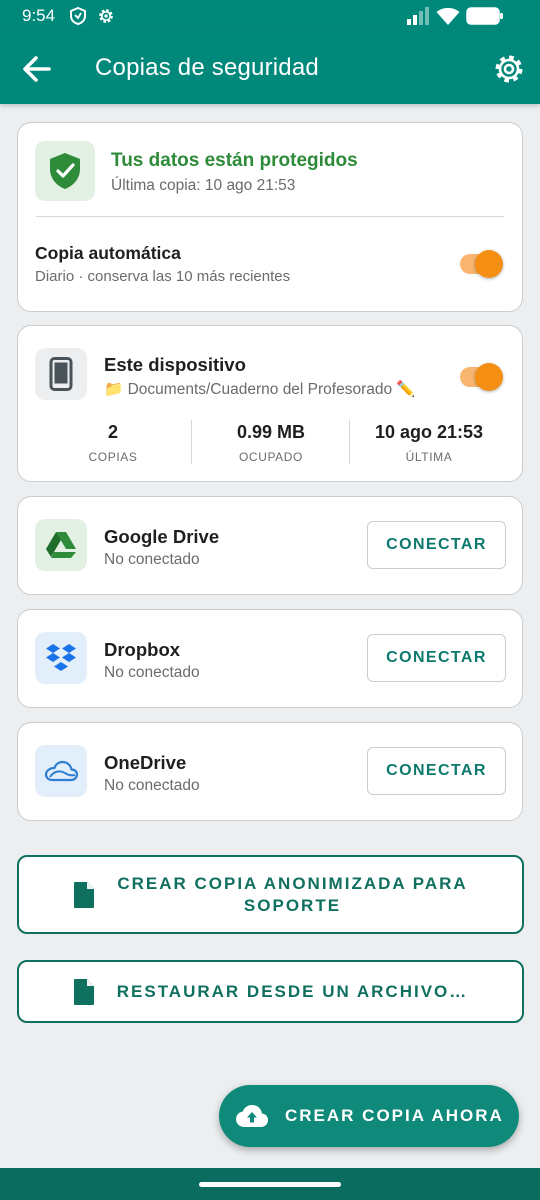 This screenshot has width=540, height=1200. What do you see at coordinates (270, 658) in the screenshot?
I see `provider-card-dropbox: Dropbox No conectado CONECTAR` at bounding box center [270, 658].